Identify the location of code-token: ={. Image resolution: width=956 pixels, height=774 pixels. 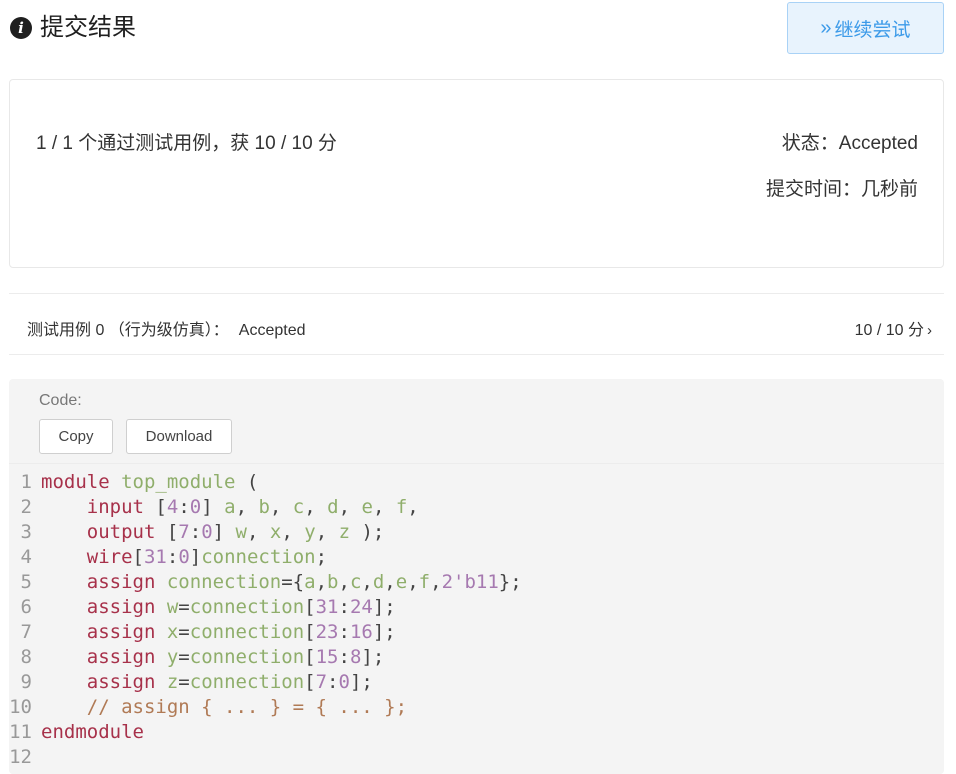
(293, 582).